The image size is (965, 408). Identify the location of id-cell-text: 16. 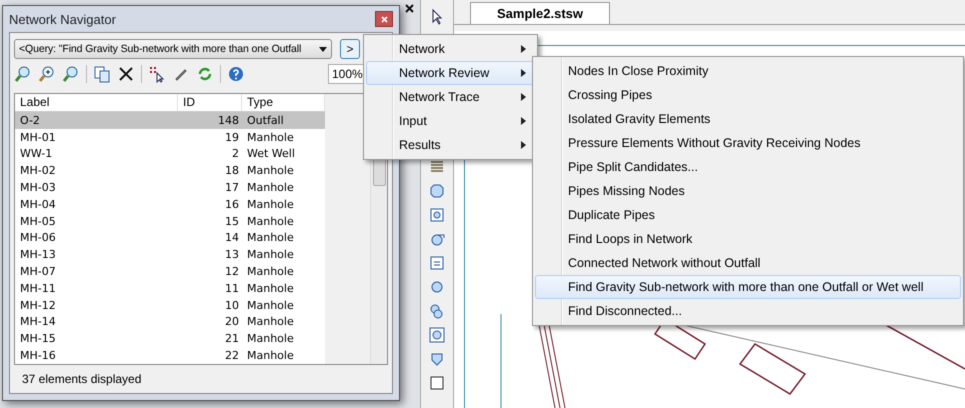
(232, 204).